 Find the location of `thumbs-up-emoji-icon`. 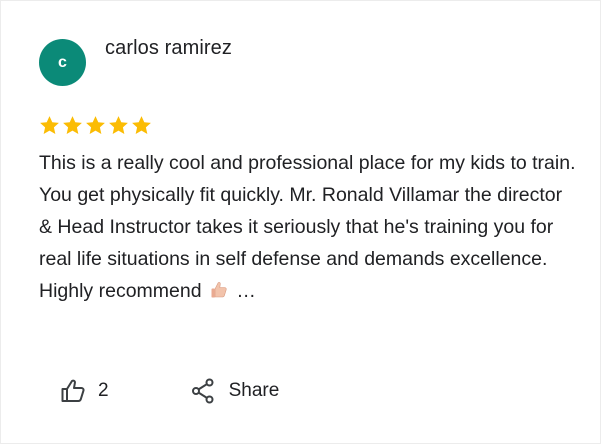

thumbs-up-emoji-icon is located at coordinates (219, 290).